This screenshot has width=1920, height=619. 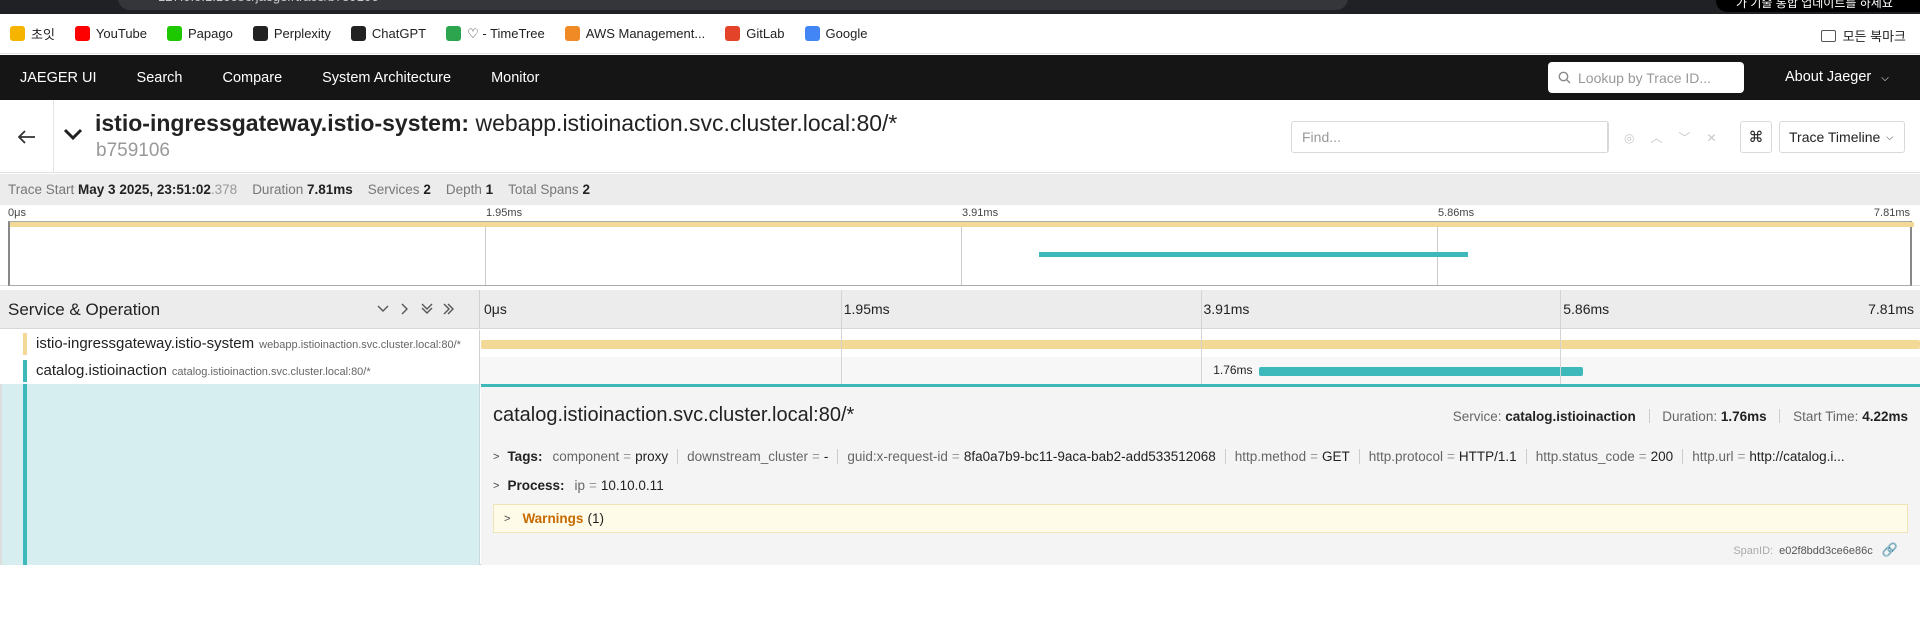 What do you see at coordinates (826, 456) in the screenshot?
I see `kv-value: -` at bounding box center [826, 456].